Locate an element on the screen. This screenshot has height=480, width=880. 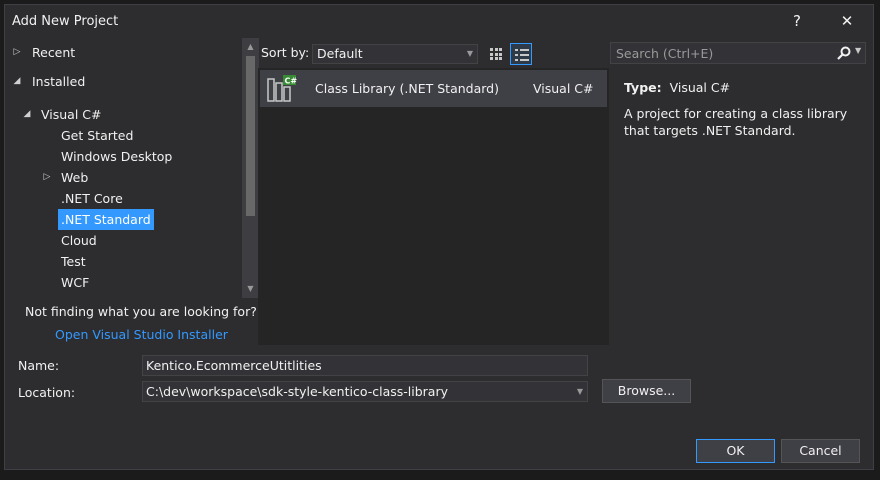
name-label: Name: is located at coordinates (39, 365).